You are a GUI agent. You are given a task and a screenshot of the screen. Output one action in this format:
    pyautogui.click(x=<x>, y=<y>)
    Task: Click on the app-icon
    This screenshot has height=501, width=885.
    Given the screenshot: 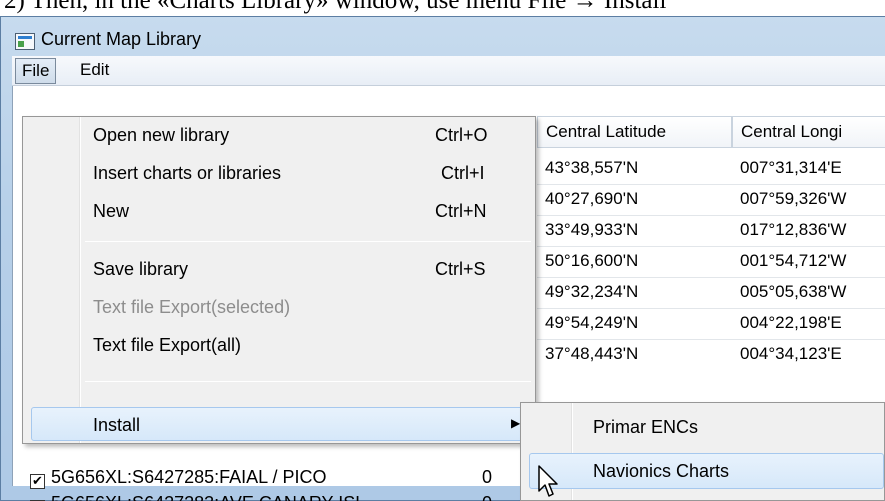 What is the action you would take?
    pyautogui.click(x=25, y=41)
    